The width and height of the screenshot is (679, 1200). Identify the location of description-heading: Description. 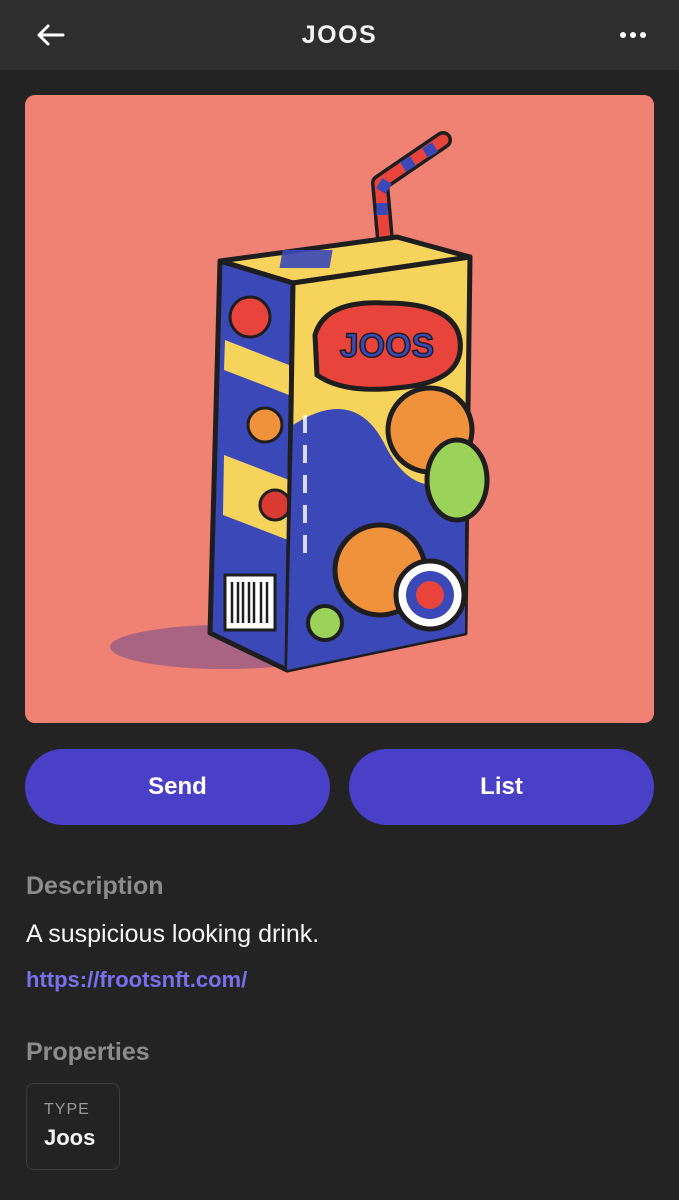
(95, 886).